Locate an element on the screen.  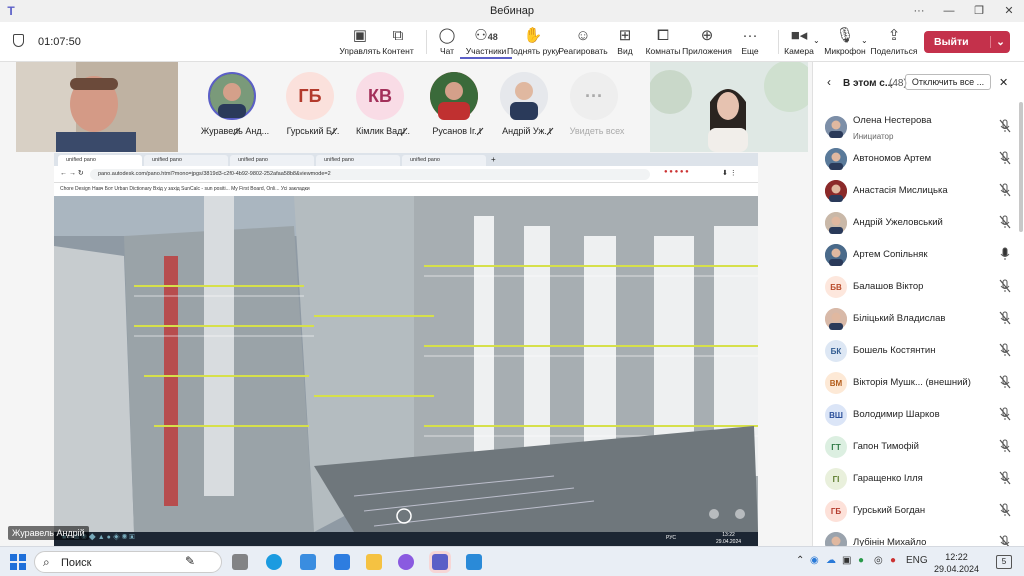
scrollbar is located at coordinates (1021, 167).